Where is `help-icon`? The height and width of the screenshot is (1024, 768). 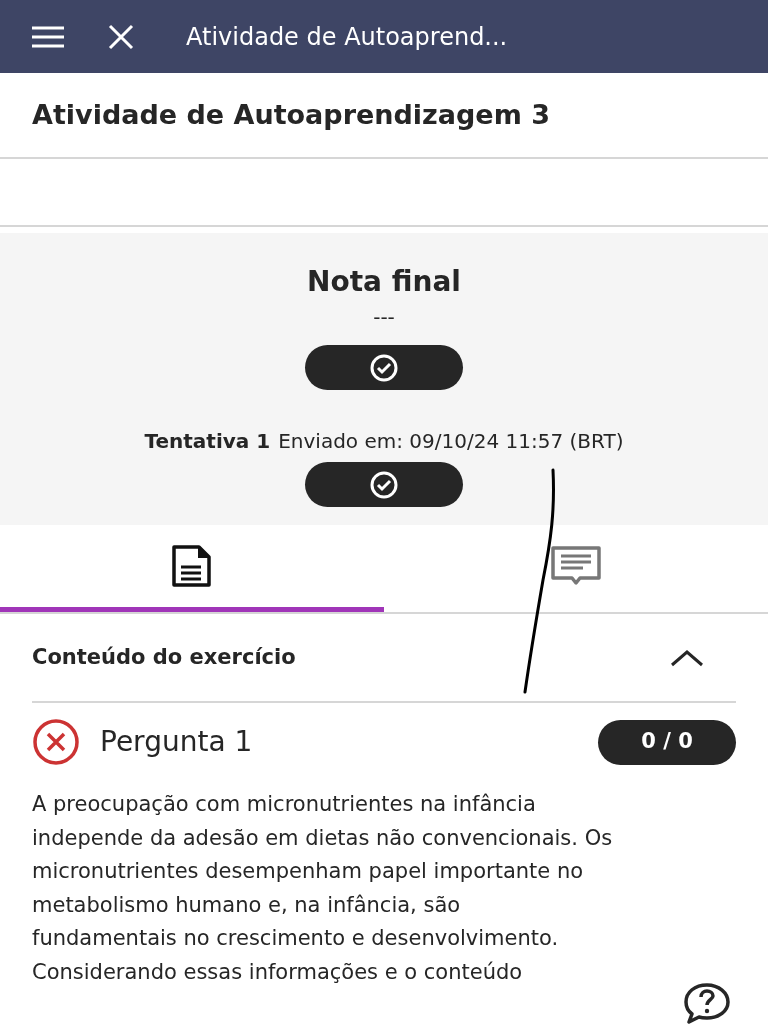
help-icon is located at coordinates (707, 1003).